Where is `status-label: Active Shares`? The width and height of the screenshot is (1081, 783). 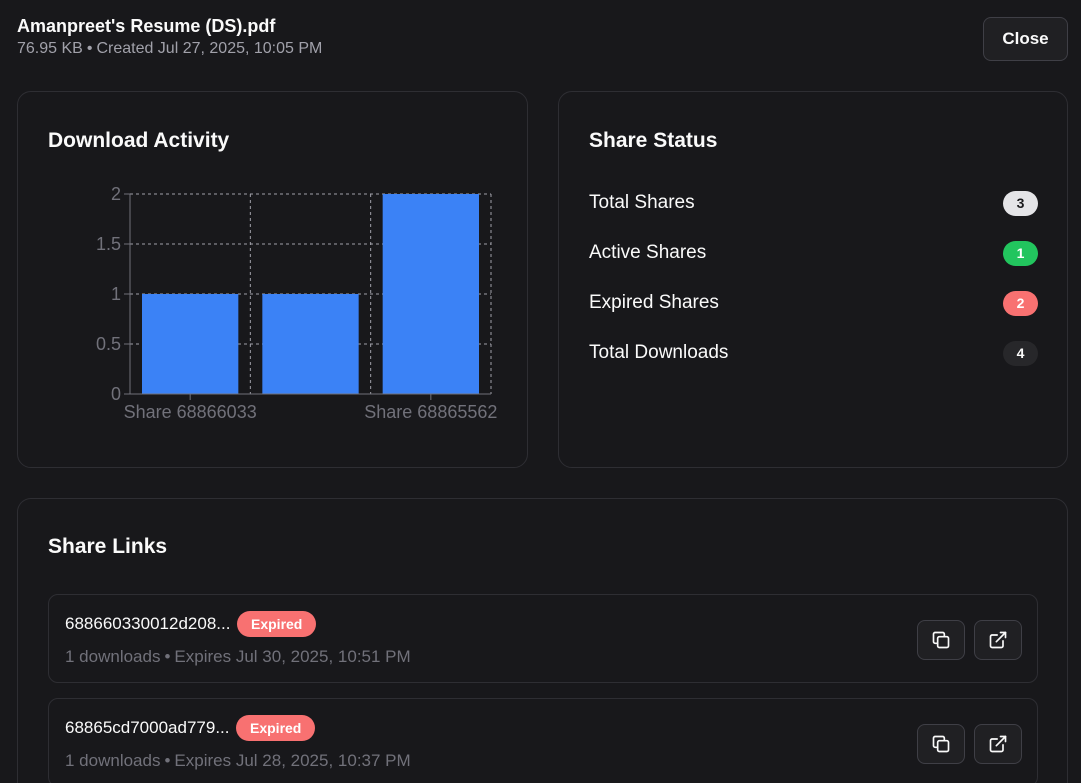 status-label: Active Shares is located at coordinates (648, 252).